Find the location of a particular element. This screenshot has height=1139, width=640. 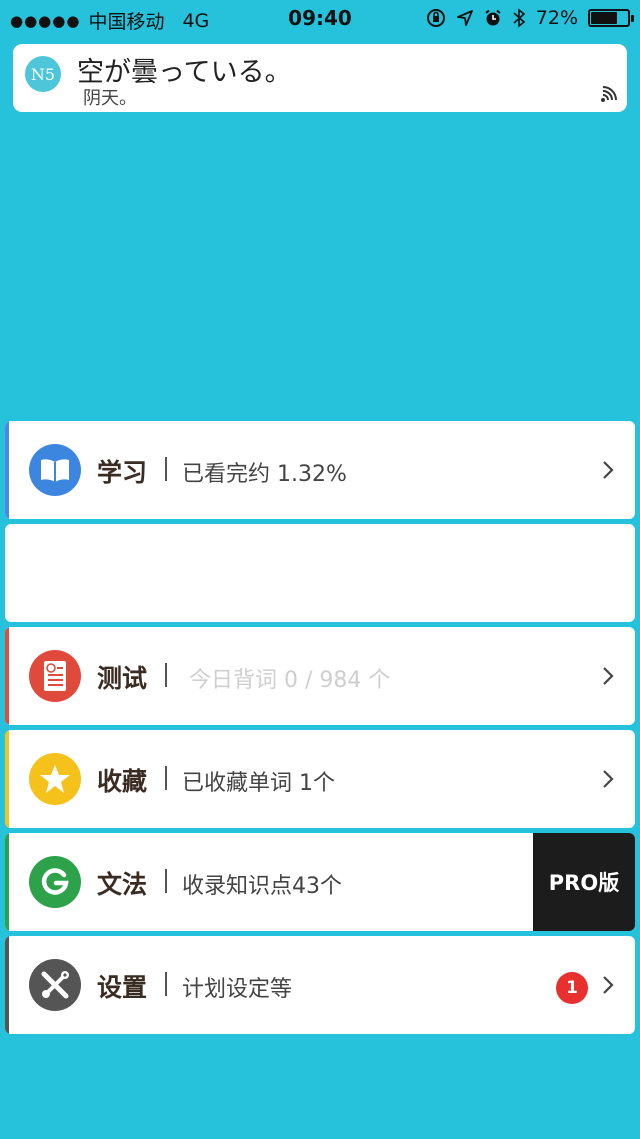

menu-item-description: 已看完约 1.32% is located at coordinates (264, 474).